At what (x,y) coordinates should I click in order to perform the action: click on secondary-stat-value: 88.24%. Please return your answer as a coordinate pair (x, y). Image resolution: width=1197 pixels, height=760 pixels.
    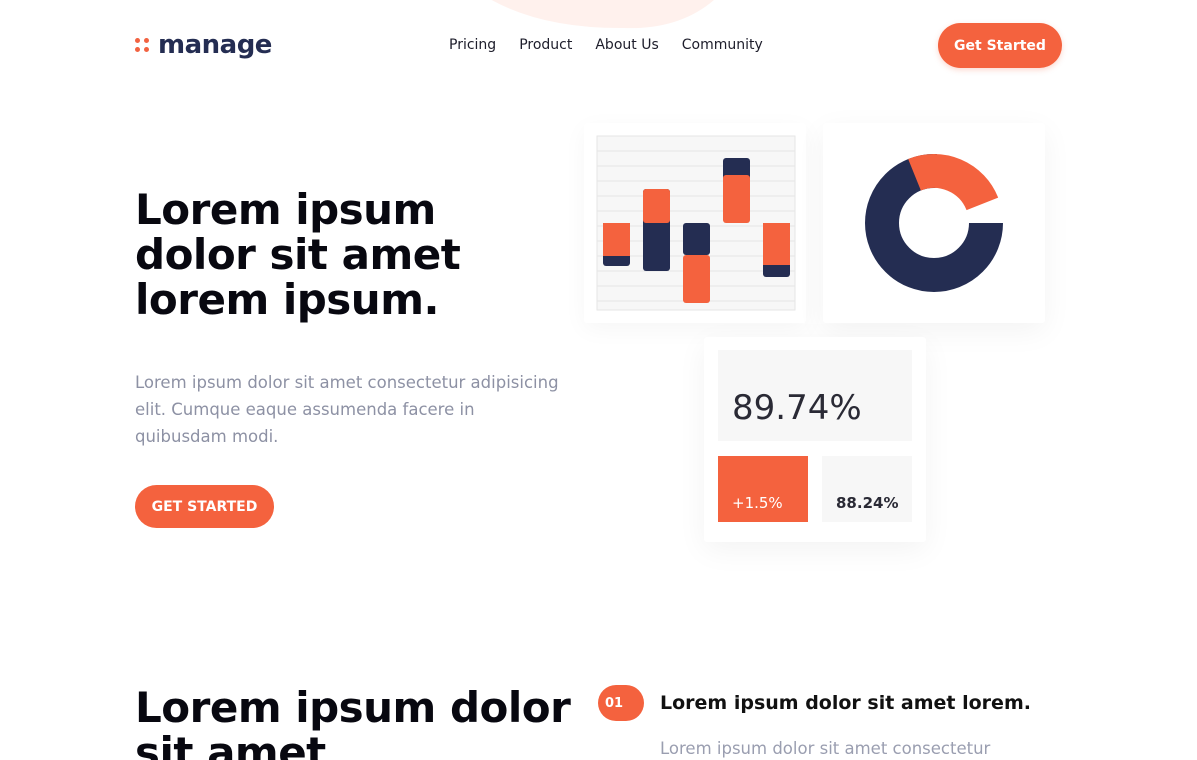
    Looking at the image, I should click on (867, 503).